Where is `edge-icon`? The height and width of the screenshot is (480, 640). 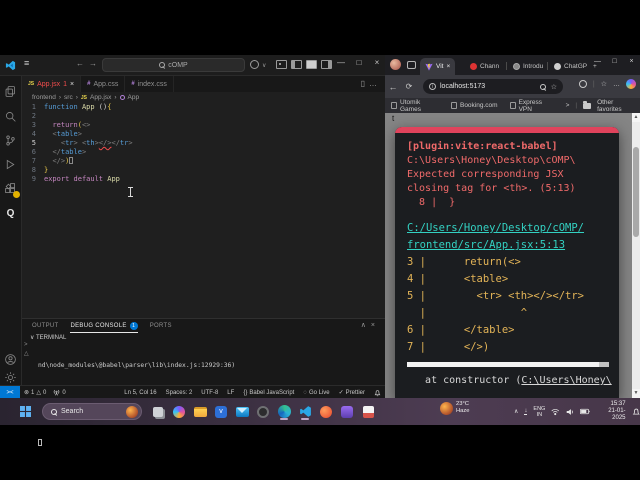 edge-icon is located at coordinates (284, 411).